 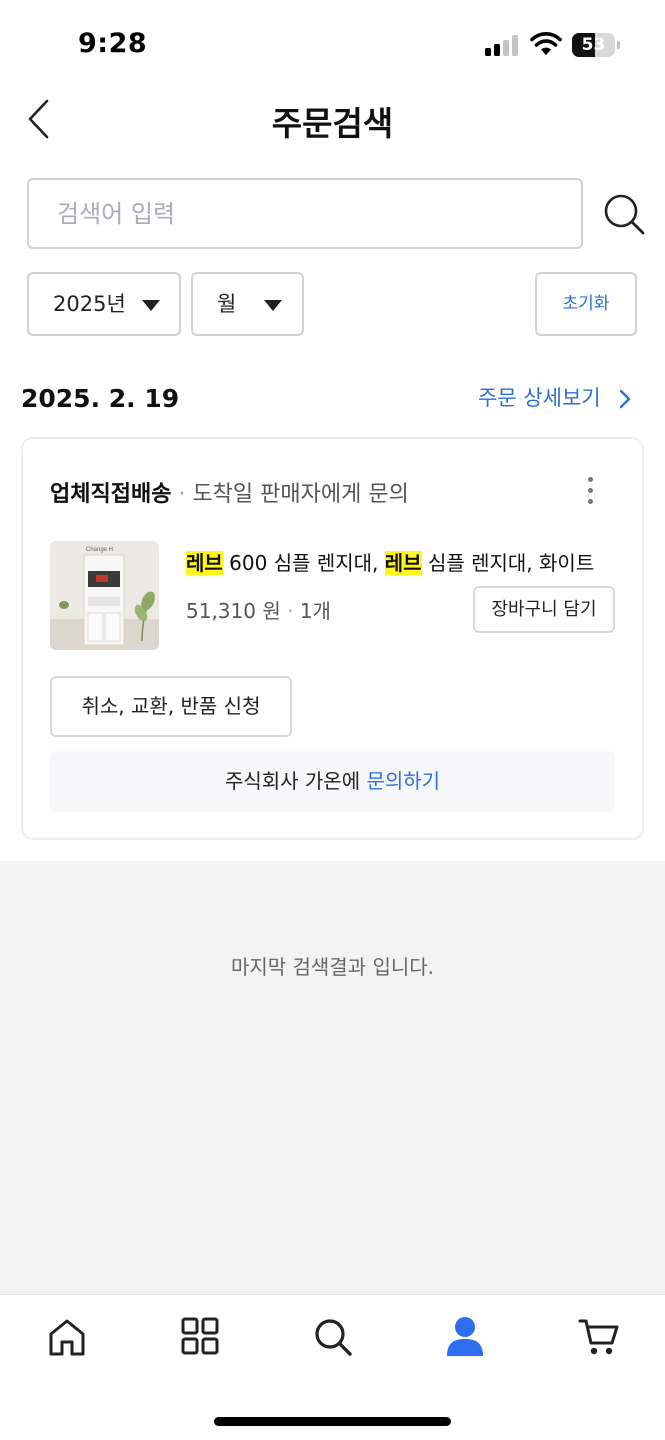 I want to click on product-price: 51,310 원, so click(x=233, y=611).